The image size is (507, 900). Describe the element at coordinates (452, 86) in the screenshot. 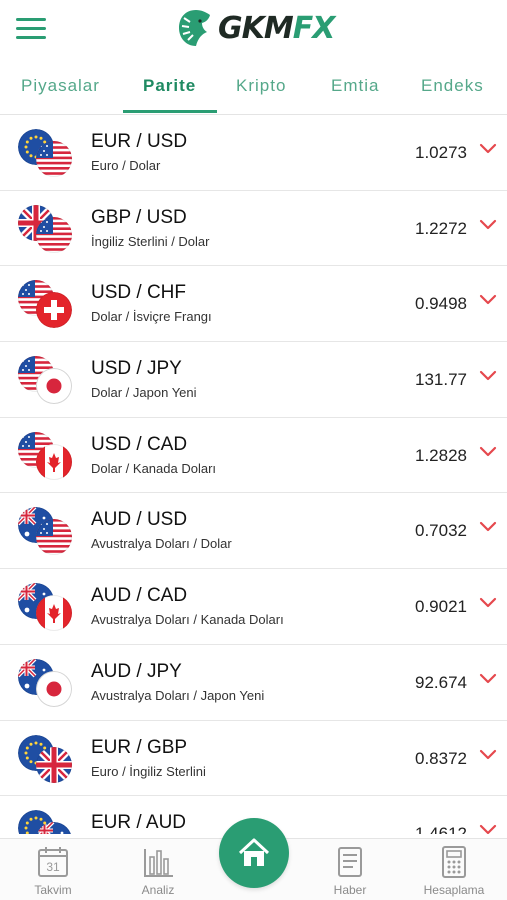

I see `tab-endeks: Endeks` at that location.